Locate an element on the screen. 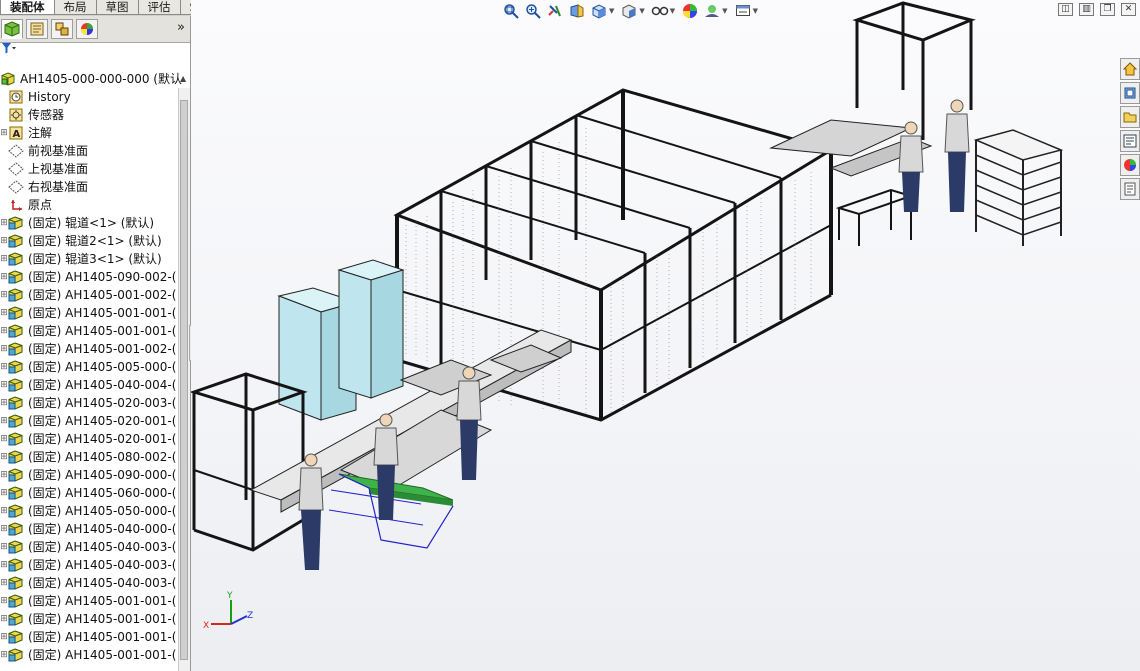 The height and width of the screenshot is (671, 1140). tree-item: 传感器 is located at coordinates (89, 115).